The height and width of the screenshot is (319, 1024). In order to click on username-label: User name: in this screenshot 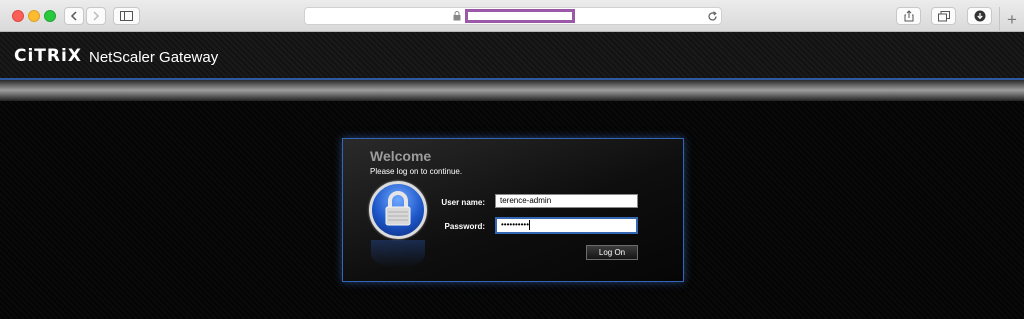, I will do `click(463, 202)`.